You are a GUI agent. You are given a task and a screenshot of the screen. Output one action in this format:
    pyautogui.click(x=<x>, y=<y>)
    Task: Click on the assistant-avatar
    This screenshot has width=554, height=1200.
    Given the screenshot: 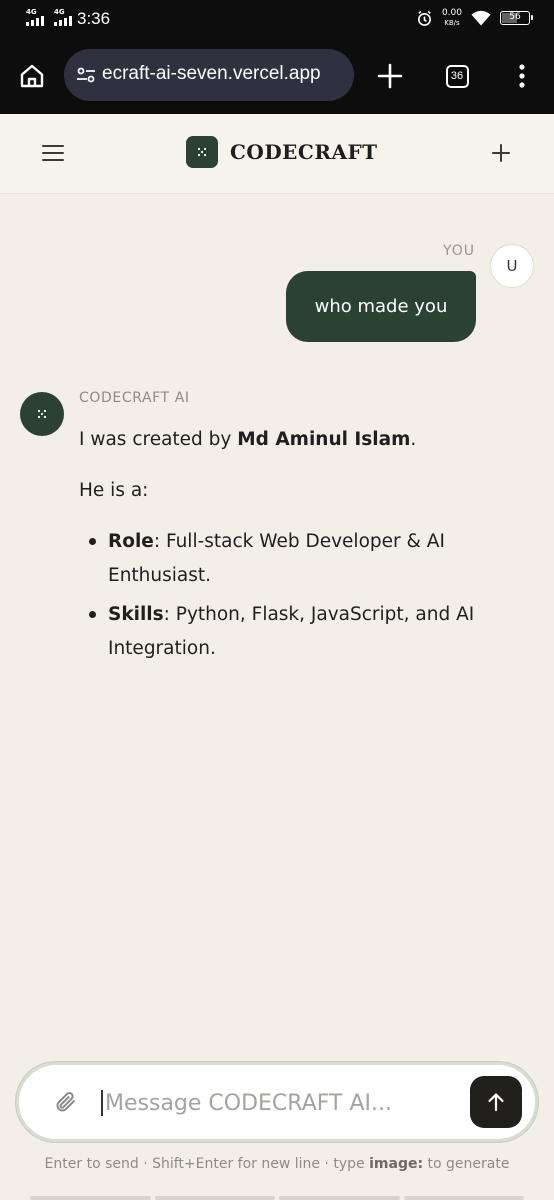 What is the action you would take?
    pyautogui.click(x=42, y=414)
    